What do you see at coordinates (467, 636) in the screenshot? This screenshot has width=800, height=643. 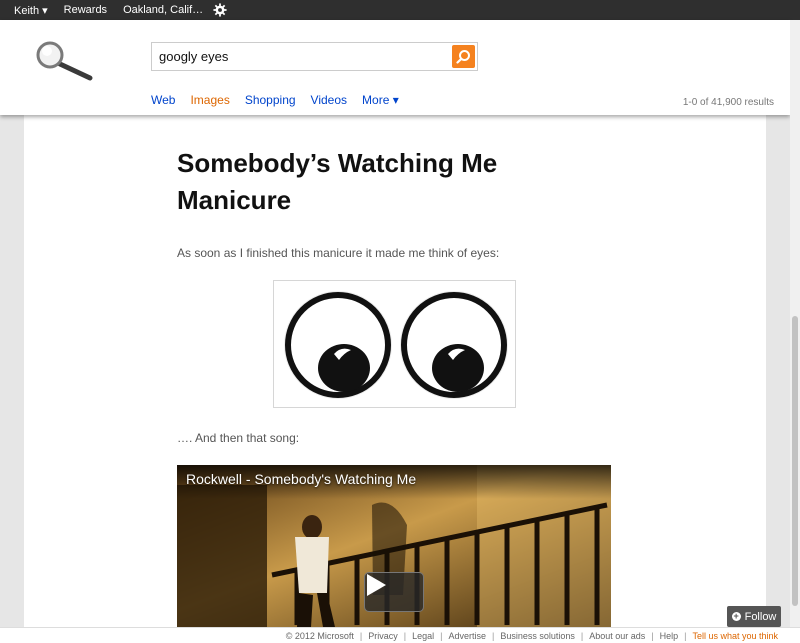 I see `footer-link-advertise: Advertise` at bounding box center [467, 636].